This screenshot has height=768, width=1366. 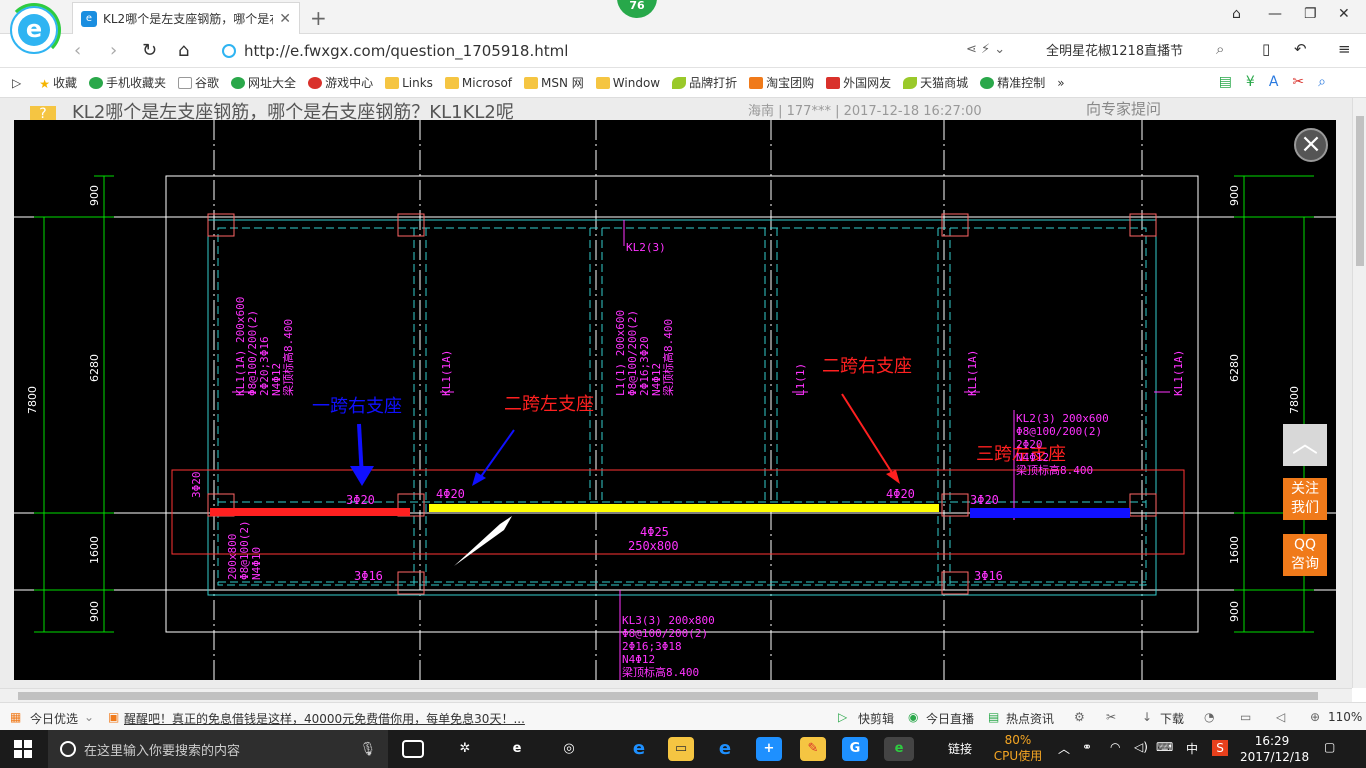 What do you see at coordinates (127, 82) in the screenshot?
I see `bookmark-mobile: 手机收藏夹` at bounding box center [127, 82].